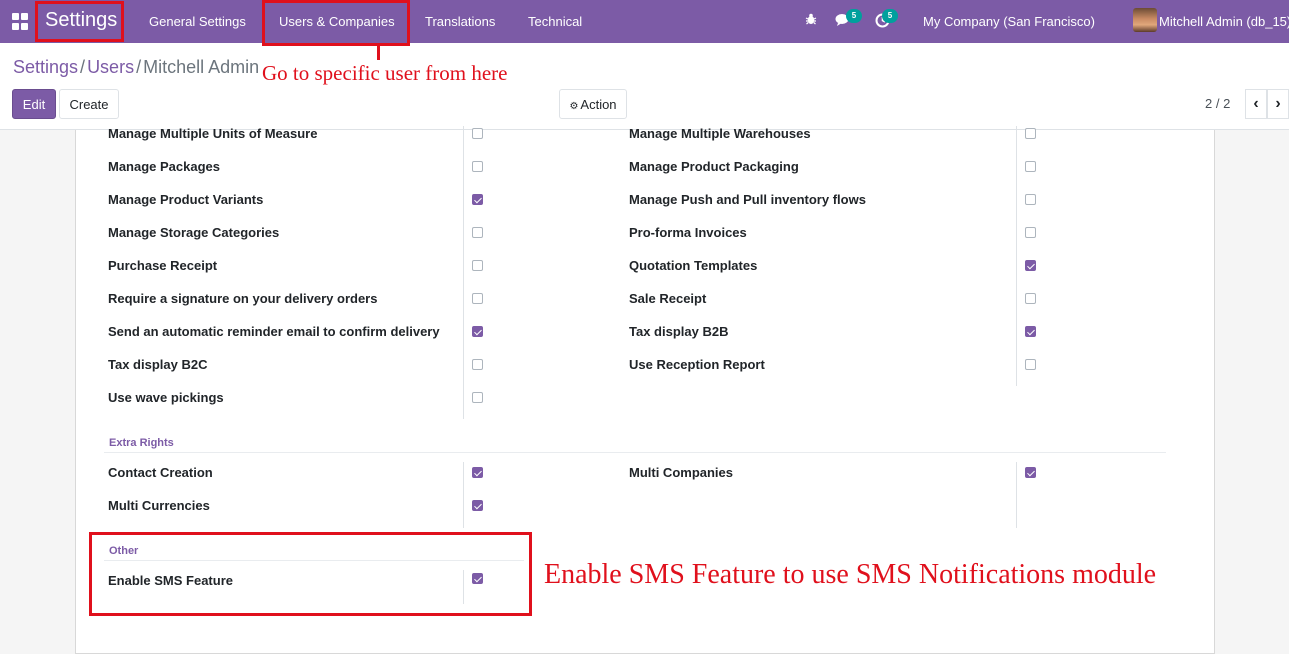  I want to click on pager-next-button: ›, so click(1278, 104).